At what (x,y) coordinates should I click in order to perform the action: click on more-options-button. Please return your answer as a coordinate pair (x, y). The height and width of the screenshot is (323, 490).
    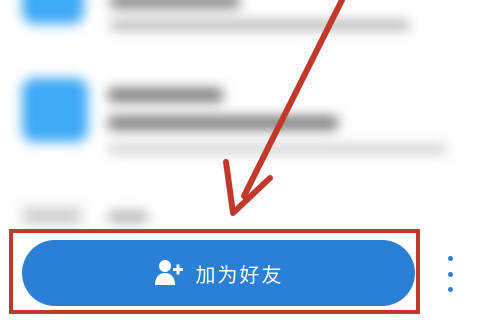
    Looking at the image, I should click on (450, 274).